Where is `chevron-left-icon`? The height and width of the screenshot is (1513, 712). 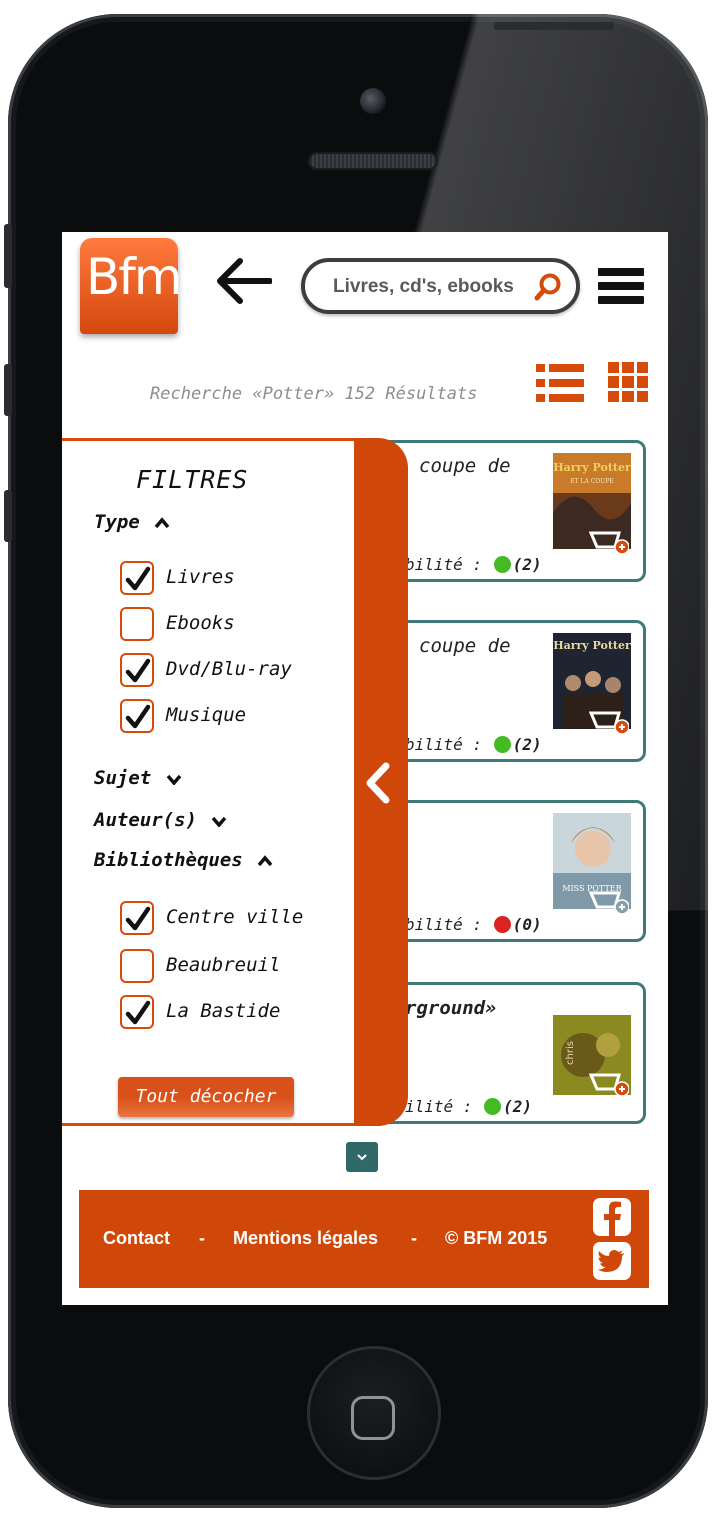 chevron-left-icon is located at coordinates (378, 783).